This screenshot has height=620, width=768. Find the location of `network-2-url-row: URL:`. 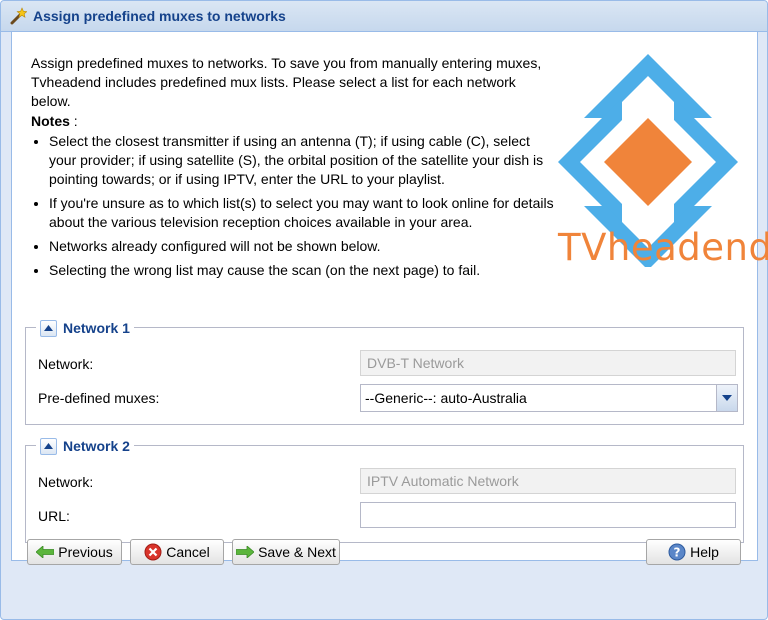

network-2-url-row: URL: is located at coordinates (387, 516).